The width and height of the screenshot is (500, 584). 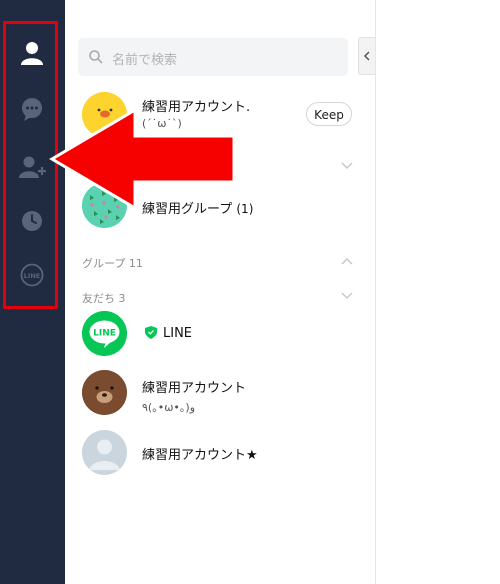 I want to click on my-profile-avatar, so click(x=104, y=114).